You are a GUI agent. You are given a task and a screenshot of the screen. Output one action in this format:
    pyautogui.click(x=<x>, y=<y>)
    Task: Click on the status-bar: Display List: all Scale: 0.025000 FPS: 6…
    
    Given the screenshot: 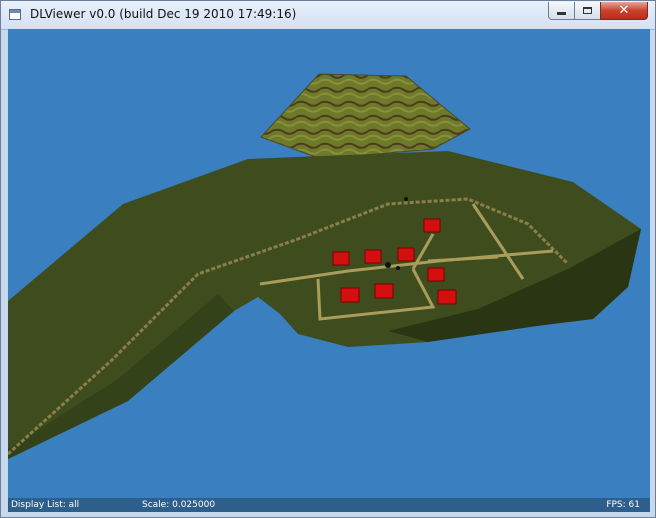 What is the action you would take?
    pyautogui.click(x=329, y=505)
    